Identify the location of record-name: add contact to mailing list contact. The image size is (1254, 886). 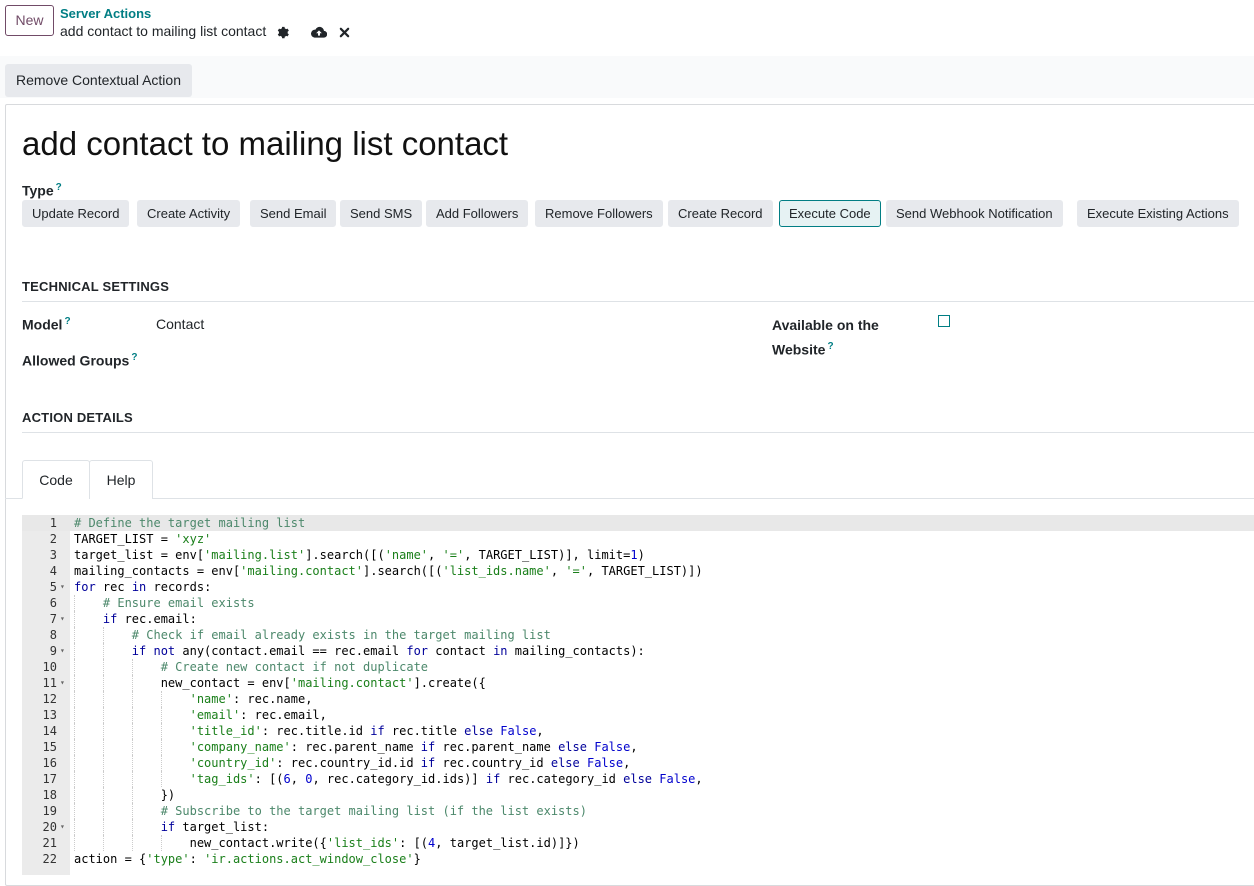
(163, 31).